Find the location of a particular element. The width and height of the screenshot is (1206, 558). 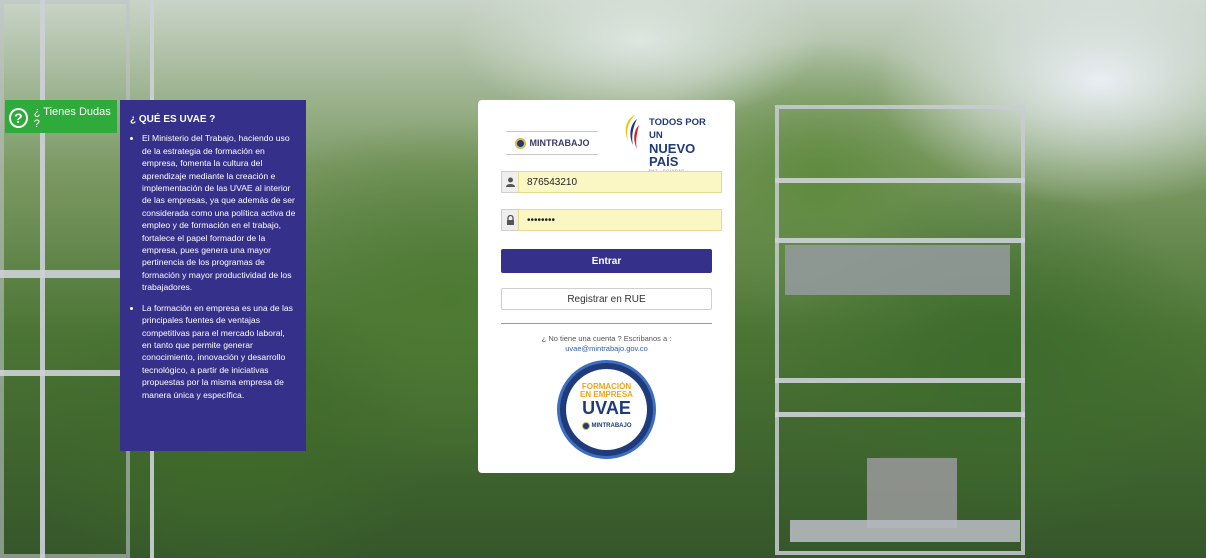

contact-email-link: uvae@mintrabajo.gov.co is located at coordinates (606, 349).